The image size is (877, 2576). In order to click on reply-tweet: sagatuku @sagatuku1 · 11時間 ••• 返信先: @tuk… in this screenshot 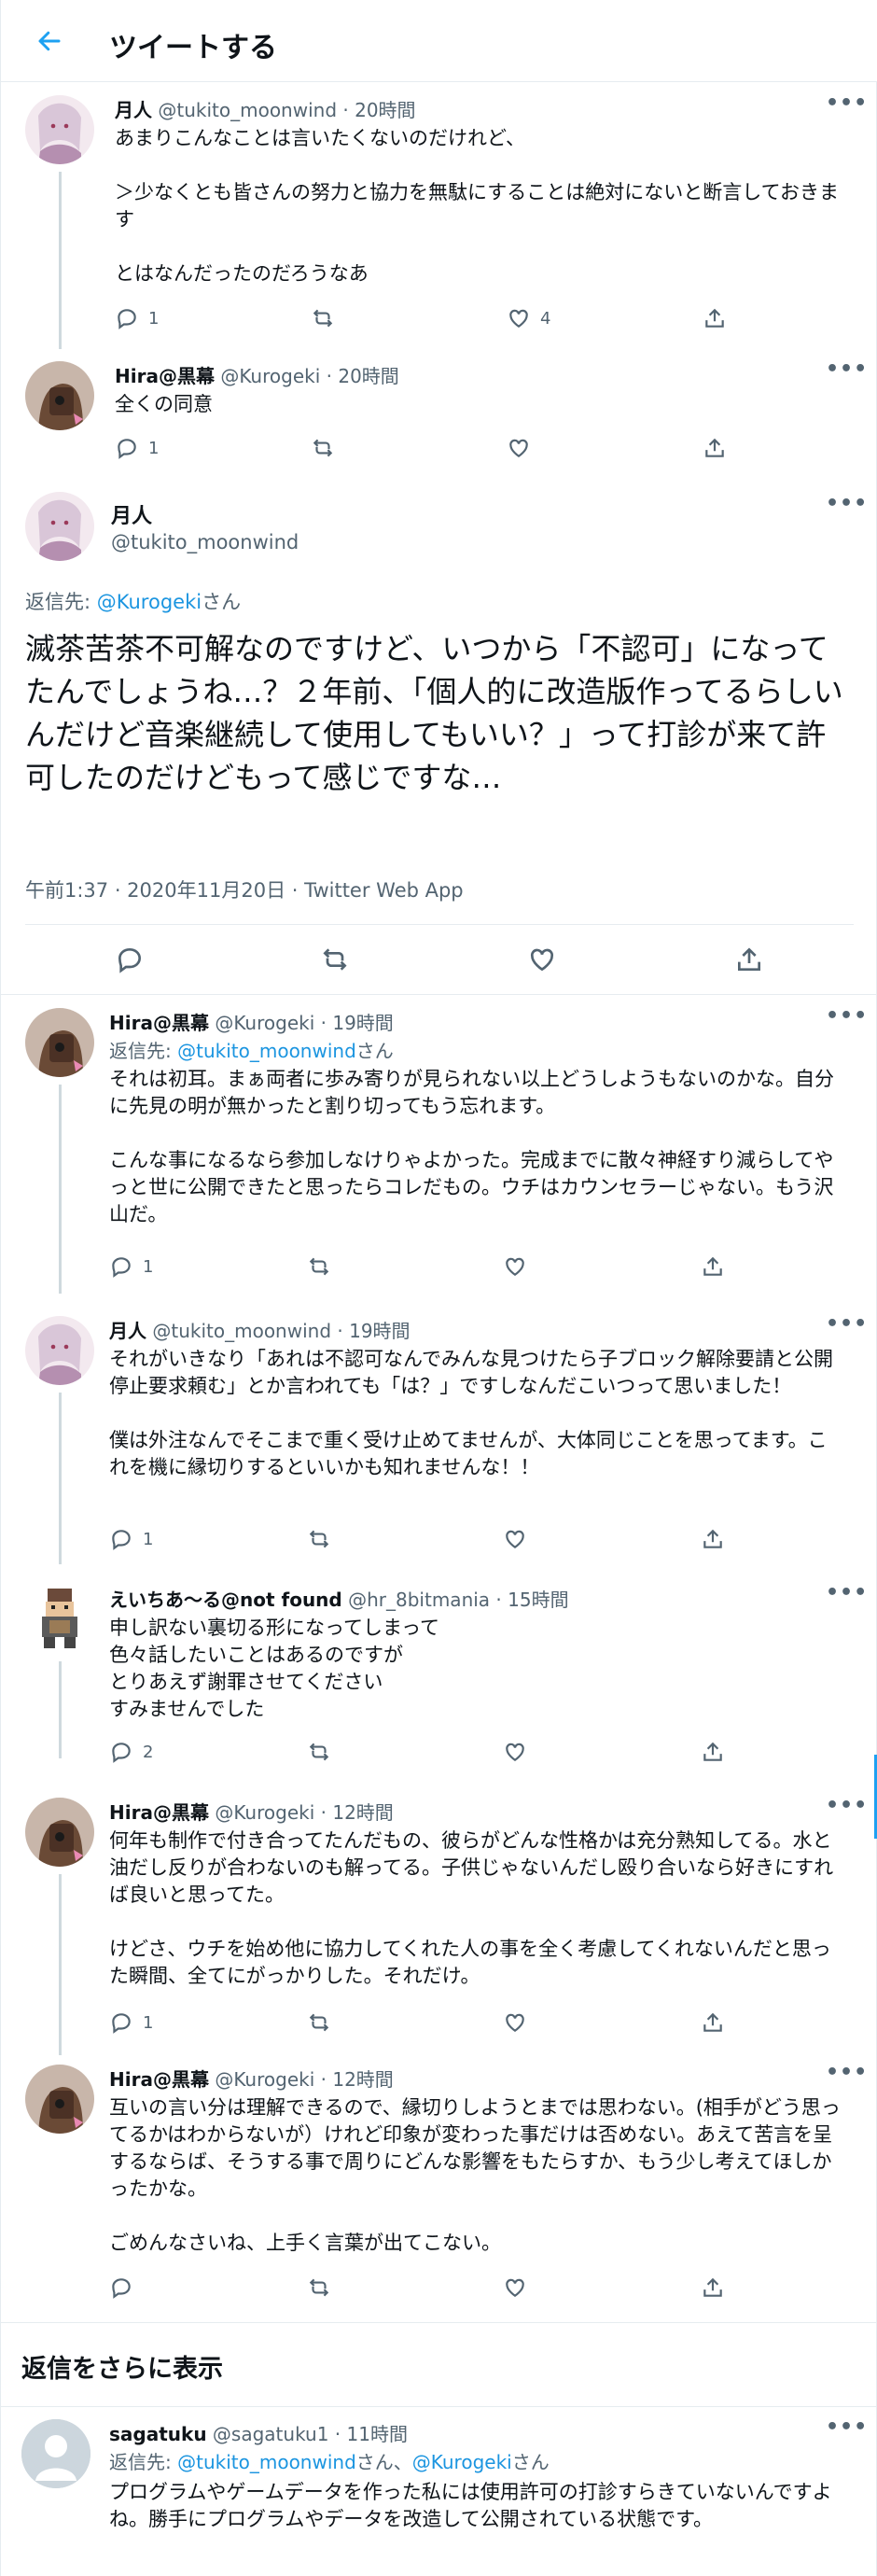, I will do `click(439, 2491)`.